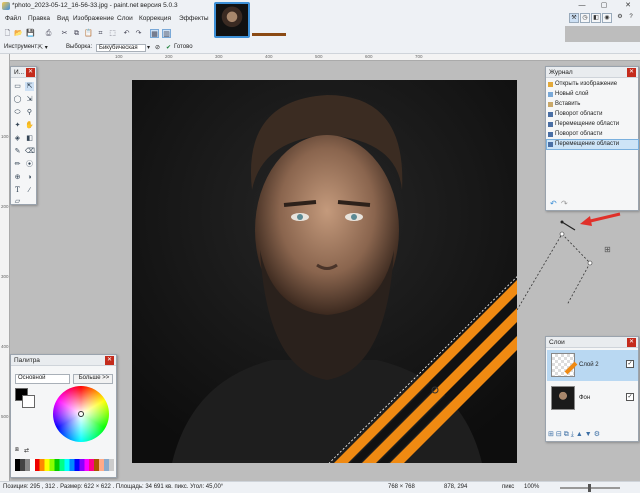  I want to click on history-item: Новый слой, so click(592, 94).